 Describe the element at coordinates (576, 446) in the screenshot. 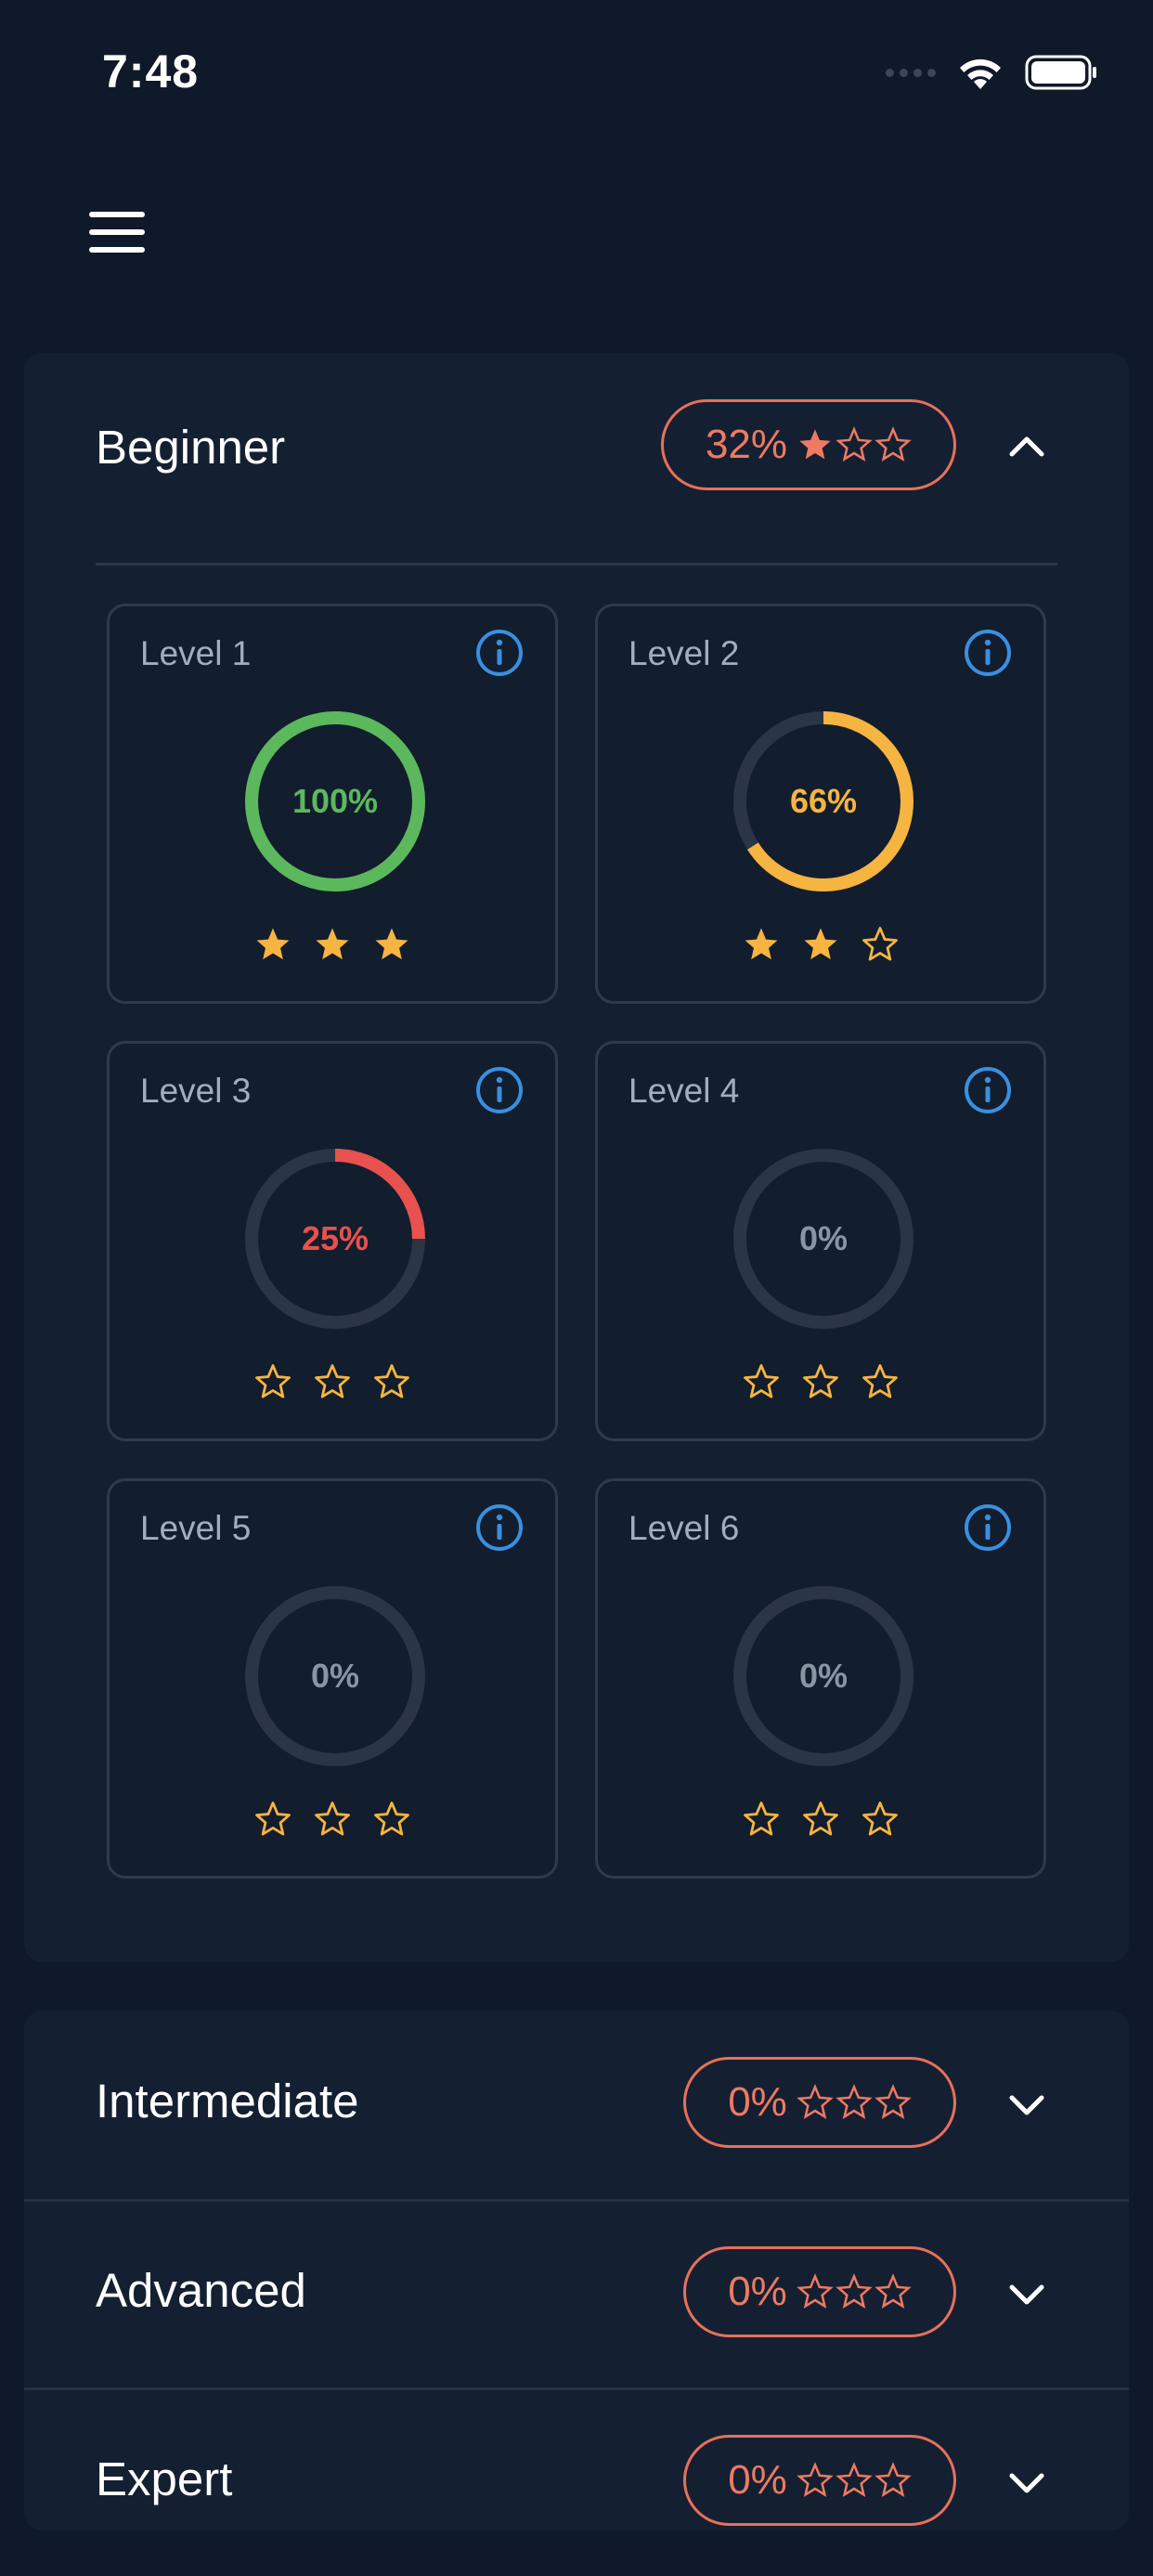

I see `beginner-section-header: Beginner 32%` at that location.